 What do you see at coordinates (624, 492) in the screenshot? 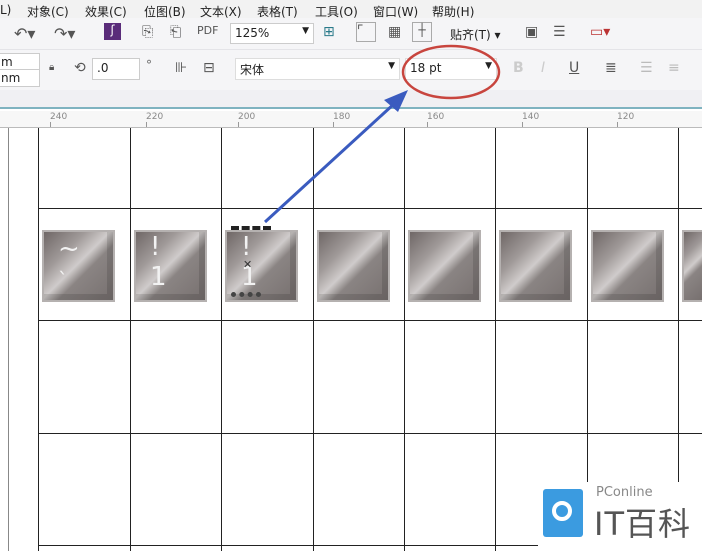
I see `watermark-brand: PConline` at bounding box center [624, 492].